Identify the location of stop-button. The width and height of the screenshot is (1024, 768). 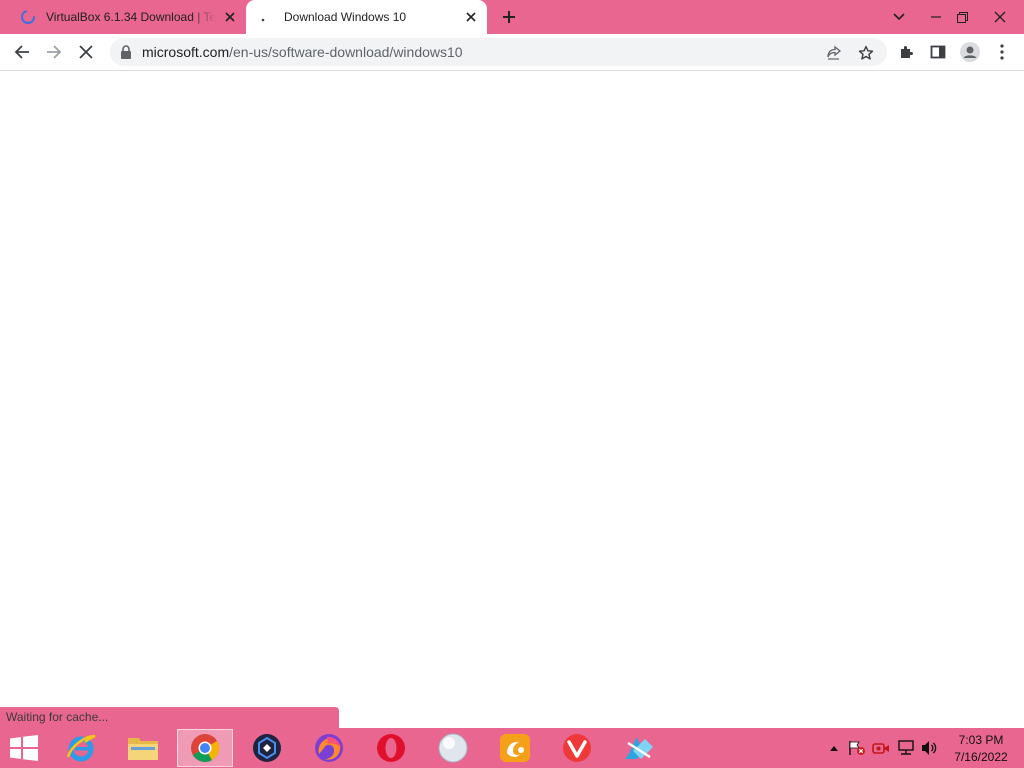
(86, 52).